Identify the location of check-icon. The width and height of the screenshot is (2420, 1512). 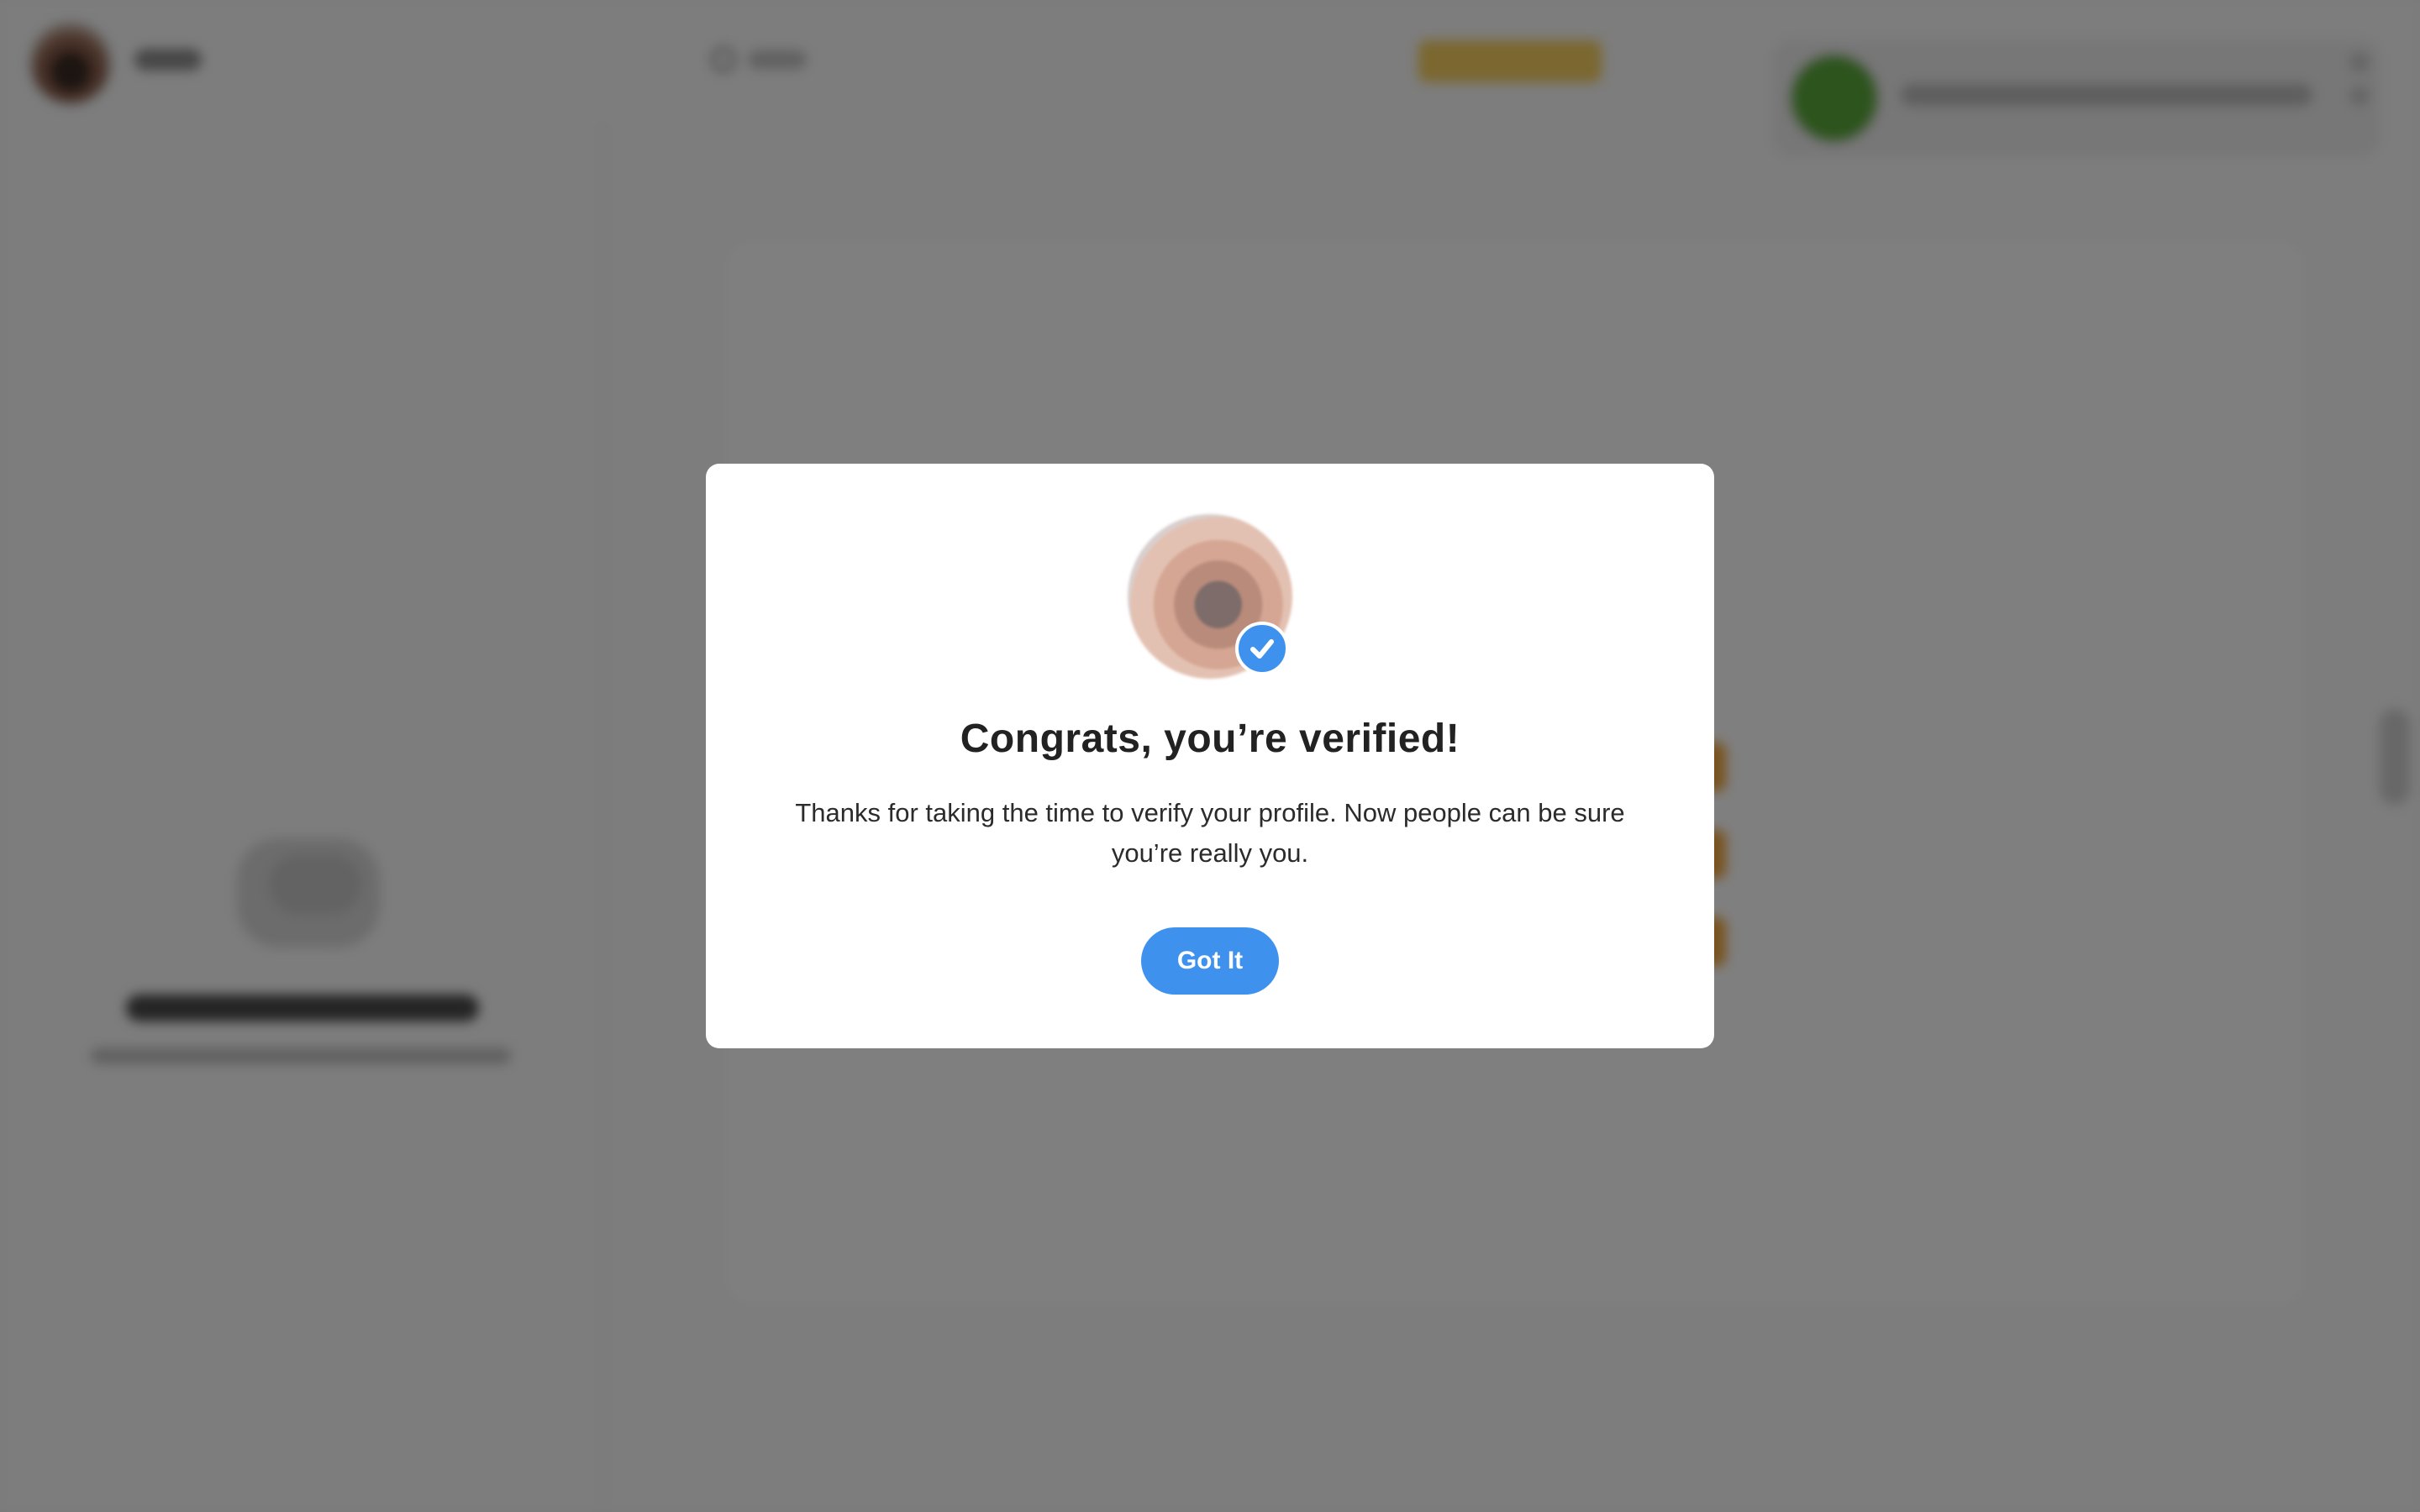
(1262, 649).